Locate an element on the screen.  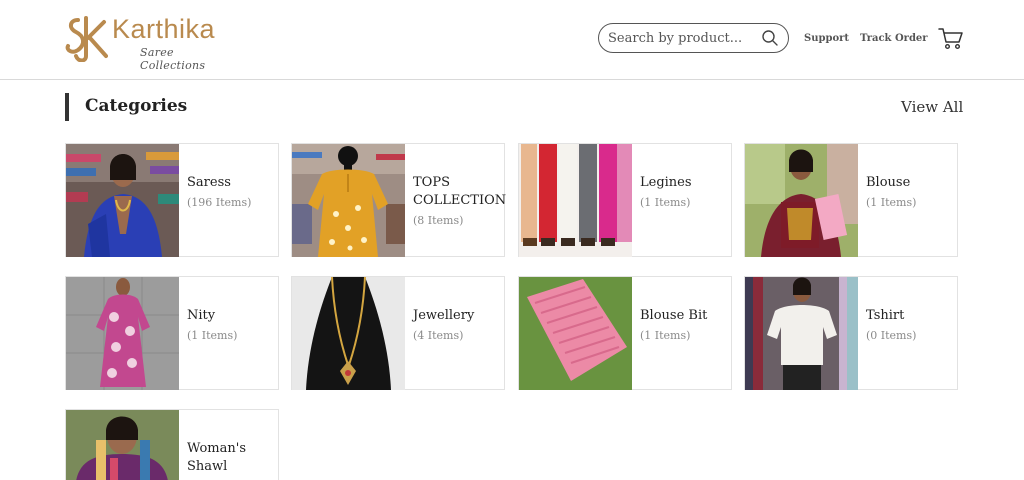
category-card-blouse-bit: Blouse Bit (1 Items) is located at coordinates (625, 333).